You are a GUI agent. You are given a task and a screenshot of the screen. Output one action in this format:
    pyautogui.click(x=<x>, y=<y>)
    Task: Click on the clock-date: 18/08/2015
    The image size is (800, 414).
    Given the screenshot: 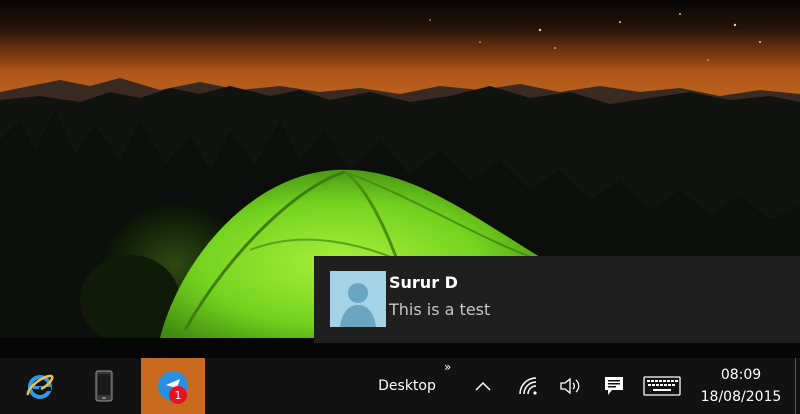 What is the action you would take?
    pyautogui.click(x=741, y=397)
    